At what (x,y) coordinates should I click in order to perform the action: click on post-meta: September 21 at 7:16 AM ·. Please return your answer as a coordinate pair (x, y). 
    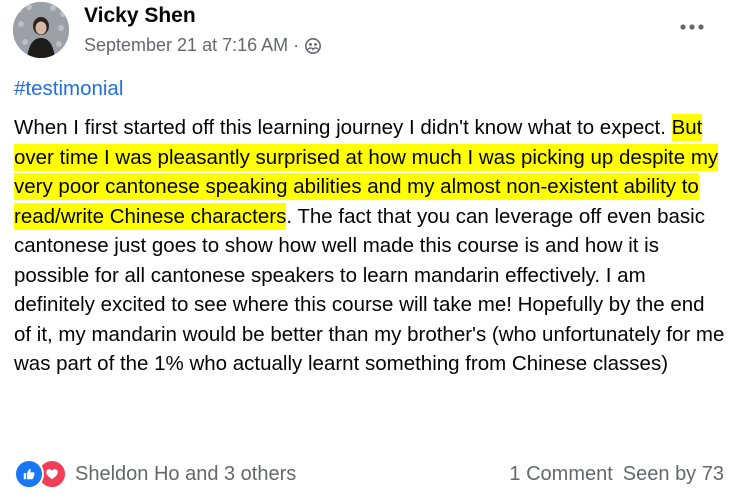
    Looking at the image, I should click on (203, 45).